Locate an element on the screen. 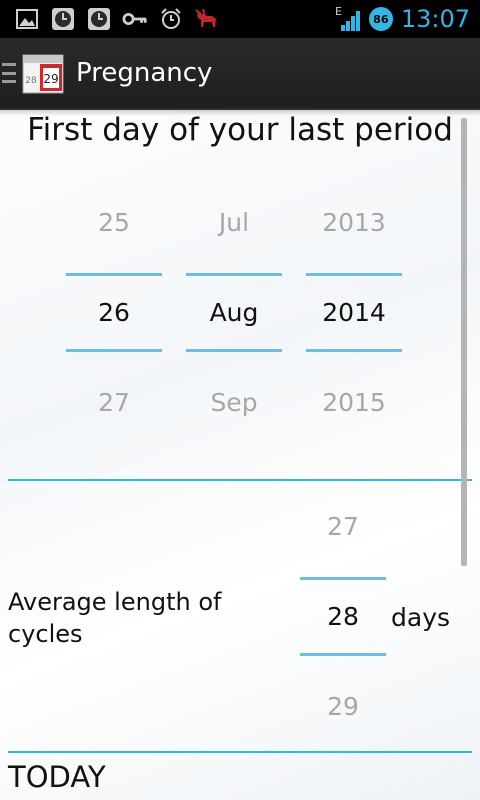 Image resolution: width=480 pixels, height=800 pixels. status-time: 13:07 is located at coordinates (435, 19).